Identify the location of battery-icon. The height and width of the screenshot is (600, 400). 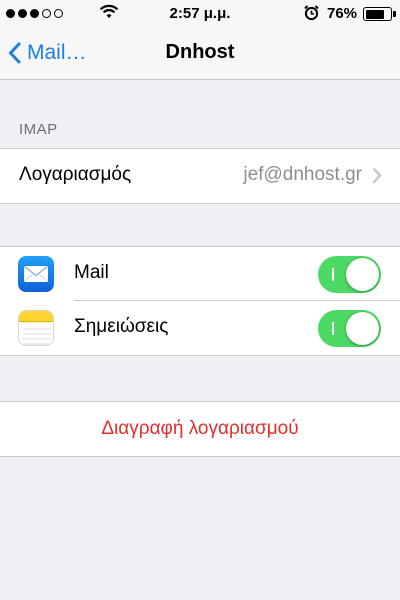
(377, 14).